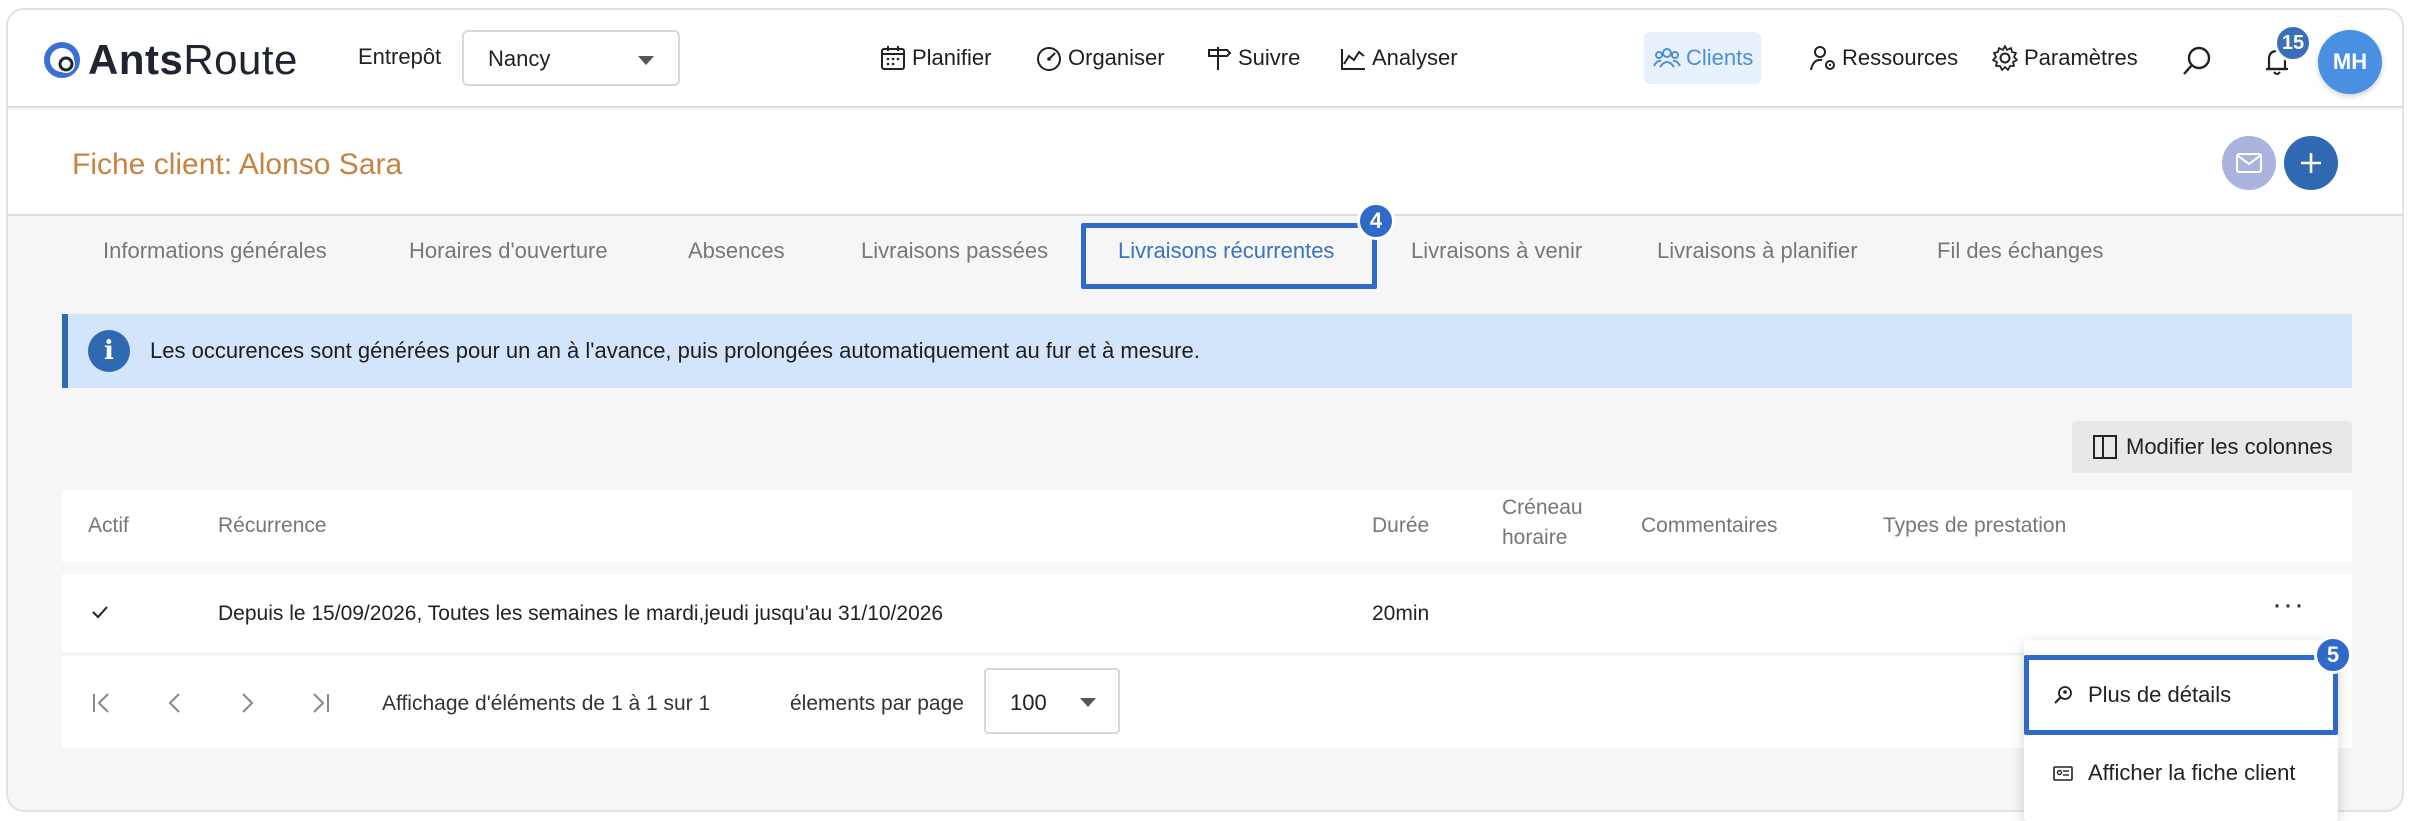  Describe the element at coordinates (215, 251) in the screenshot. I see `tab-general-info: Informations générales` at that location.